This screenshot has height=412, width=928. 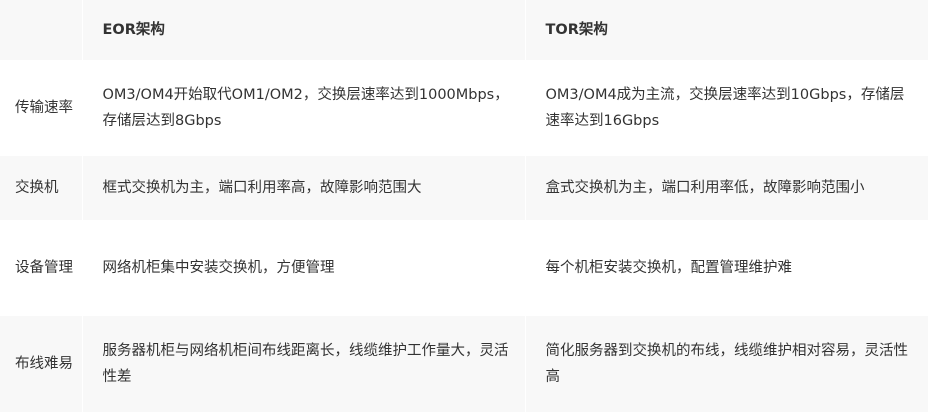 What do you see at coordinates (41, 364) in the screenshot?
I see `row-label-cabling-difficulty: 布线难易` at bounding box center [41, 364].